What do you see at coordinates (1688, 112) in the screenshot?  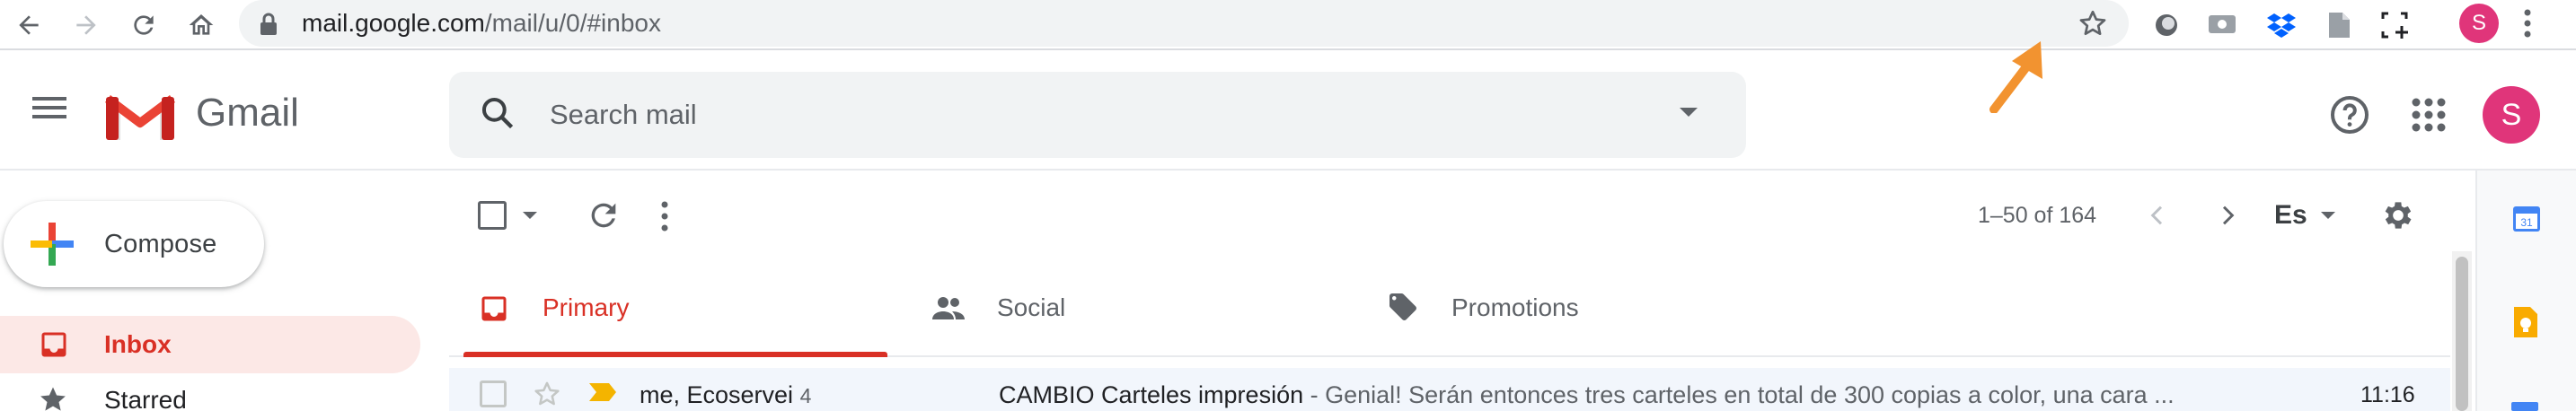 I see `search-options-caret-icon` at bounding box center [1688, 112].